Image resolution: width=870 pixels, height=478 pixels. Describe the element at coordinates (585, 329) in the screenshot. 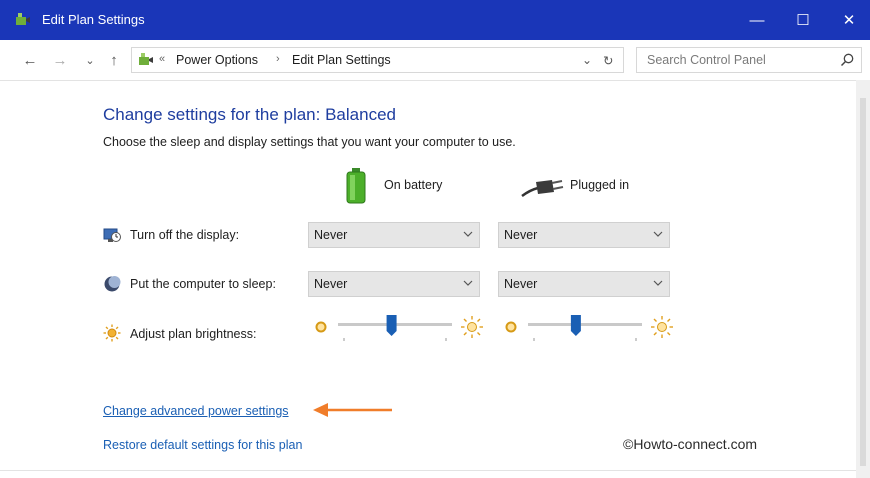

I see `brightness-plugged-slider` at that location.